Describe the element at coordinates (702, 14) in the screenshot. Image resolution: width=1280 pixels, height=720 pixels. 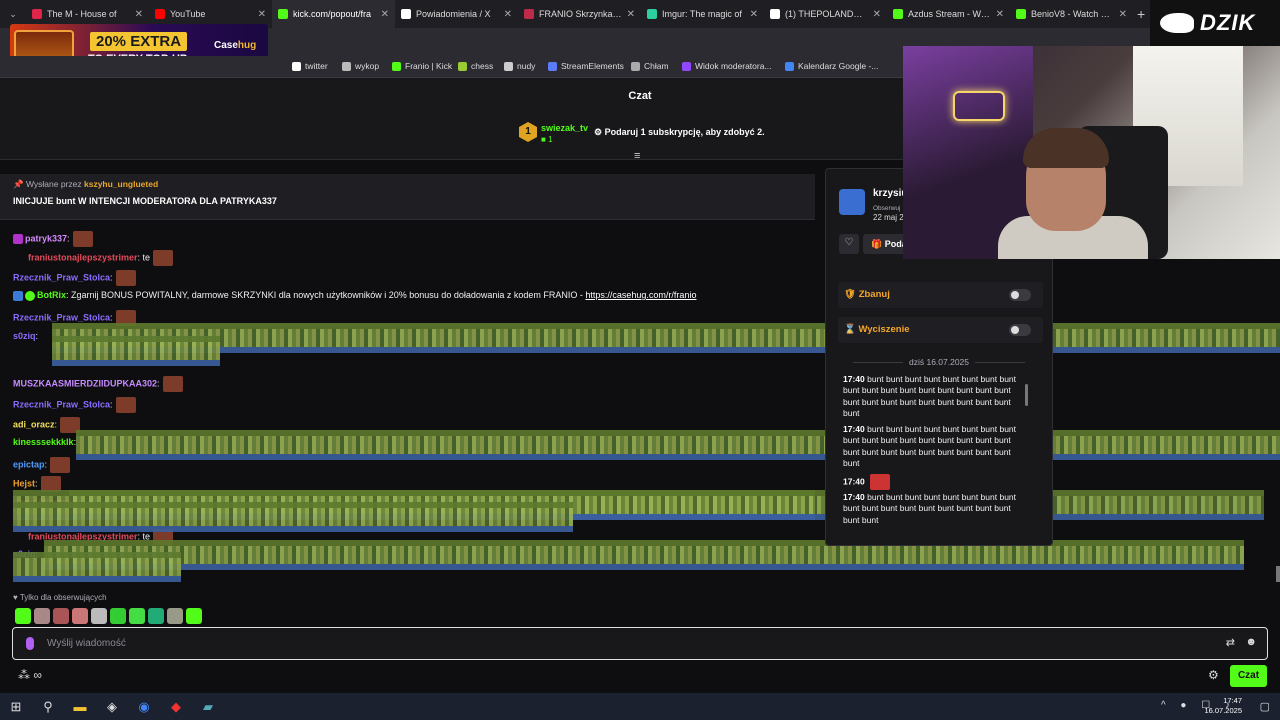
I see `tab-6: Imgur: The magic of ✕` at that location.